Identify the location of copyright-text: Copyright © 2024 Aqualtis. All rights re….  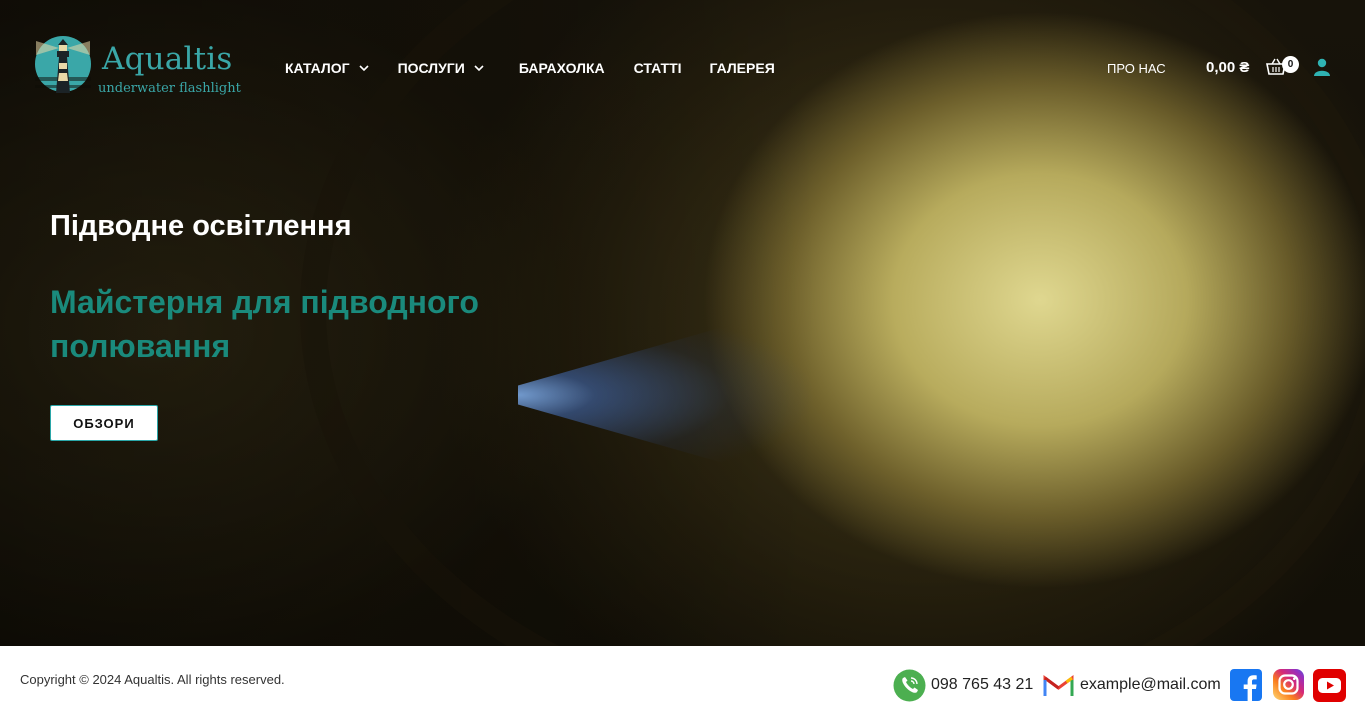
(152, 679).